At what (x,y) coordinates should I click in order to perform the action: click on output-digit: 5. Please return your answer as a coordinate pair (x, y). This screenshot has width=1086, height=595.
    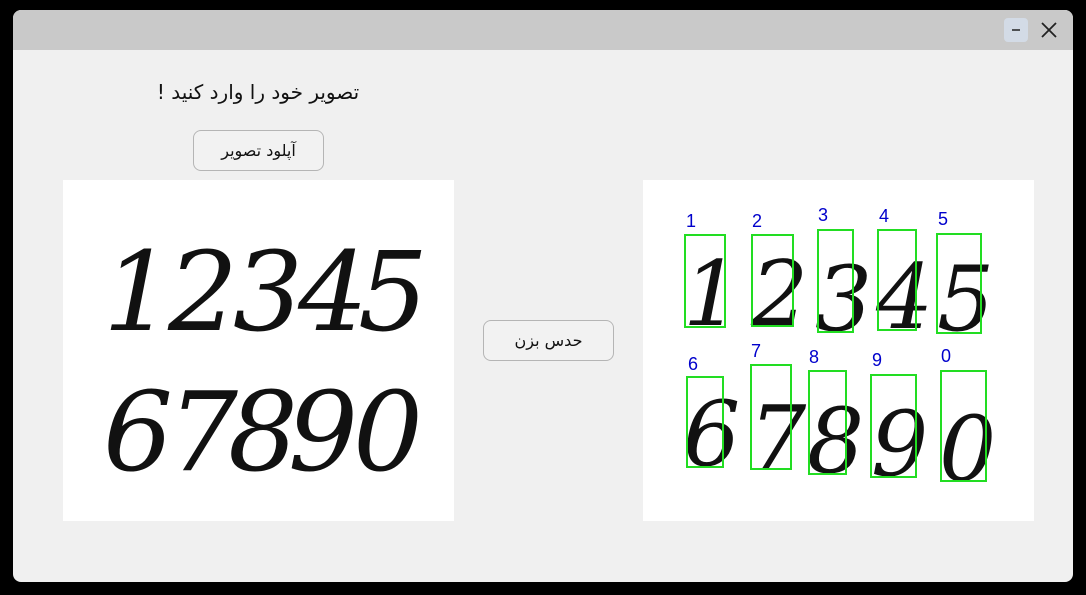
    Looking at the image, I should click on (965, 299).